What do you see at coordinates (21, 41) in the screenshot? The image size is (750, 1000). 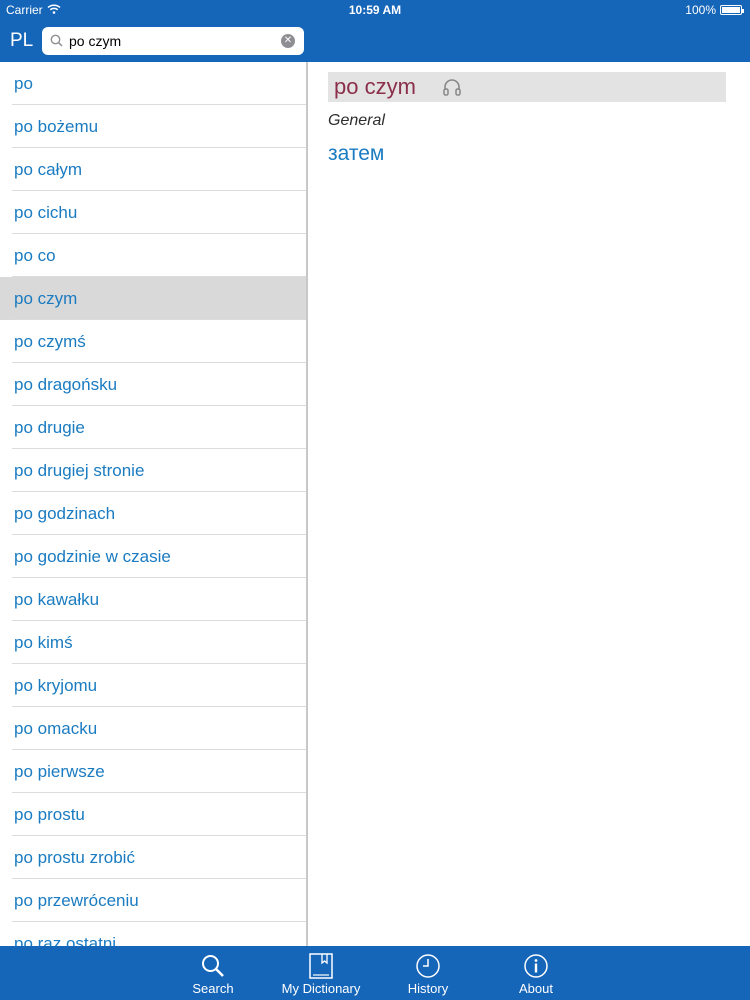 I see `language-selector: PL` at bounding box center [21, 41].